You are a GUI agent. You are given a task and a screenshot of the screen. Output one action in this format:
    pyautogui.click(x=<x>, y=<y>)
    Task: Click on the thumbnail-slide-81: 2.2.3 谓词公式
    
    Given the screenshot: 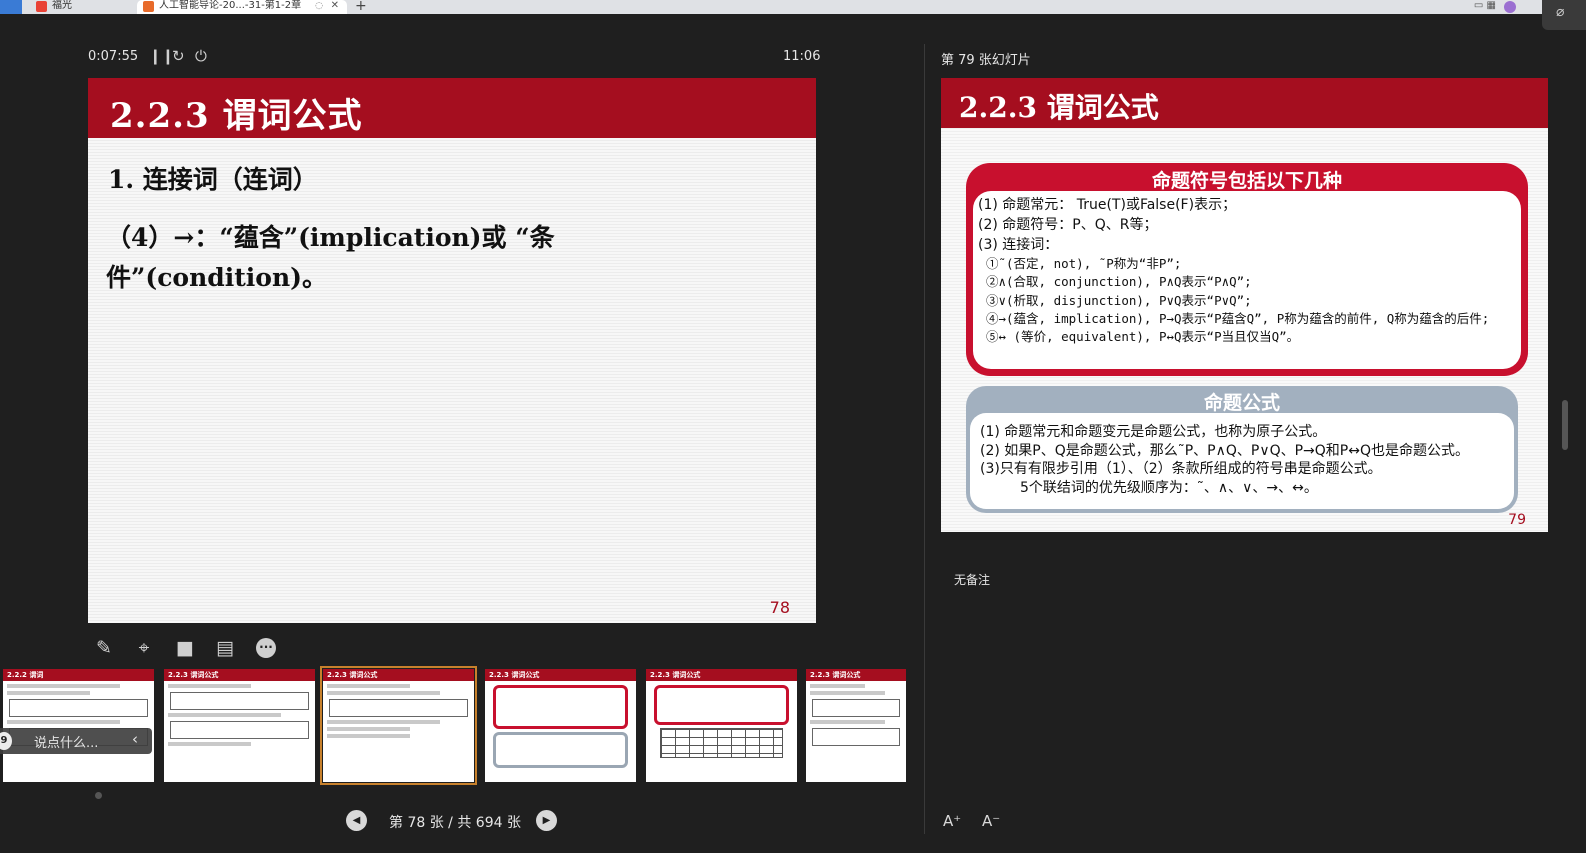 What is the action you would take?
    pyautogui.click(x=856, y=725)
    